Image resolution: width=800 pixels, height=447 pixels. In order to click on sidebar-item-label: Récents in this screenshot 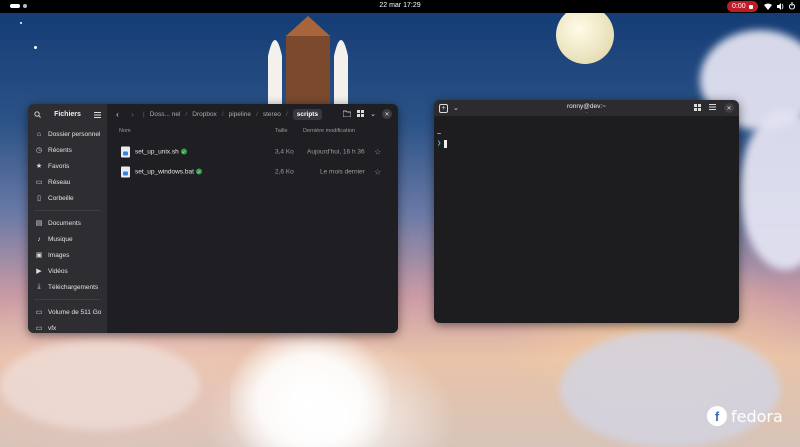, I will do `click(60, 150)`.